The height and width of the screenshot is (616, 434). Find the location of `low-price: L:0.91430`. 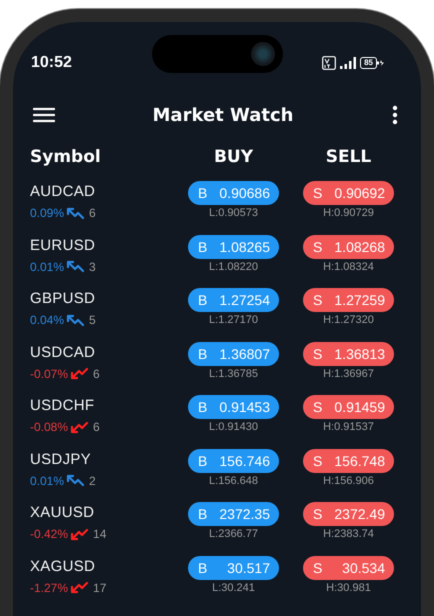

low-price: L:0.91430 is located at coordinates (233, 427).